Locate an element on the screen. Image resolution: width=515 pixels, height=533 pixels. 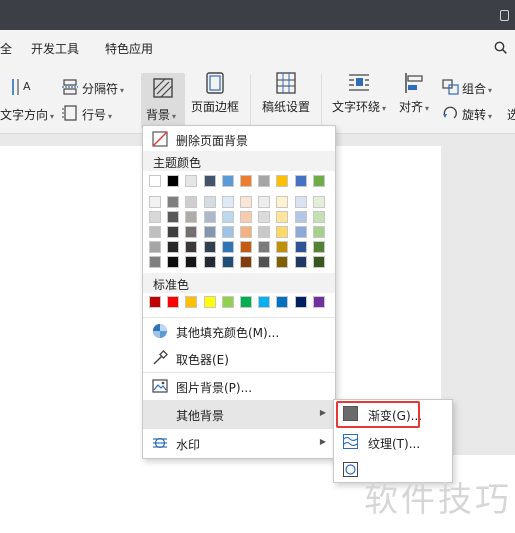
search-icon is located at coordinates (500, 47).